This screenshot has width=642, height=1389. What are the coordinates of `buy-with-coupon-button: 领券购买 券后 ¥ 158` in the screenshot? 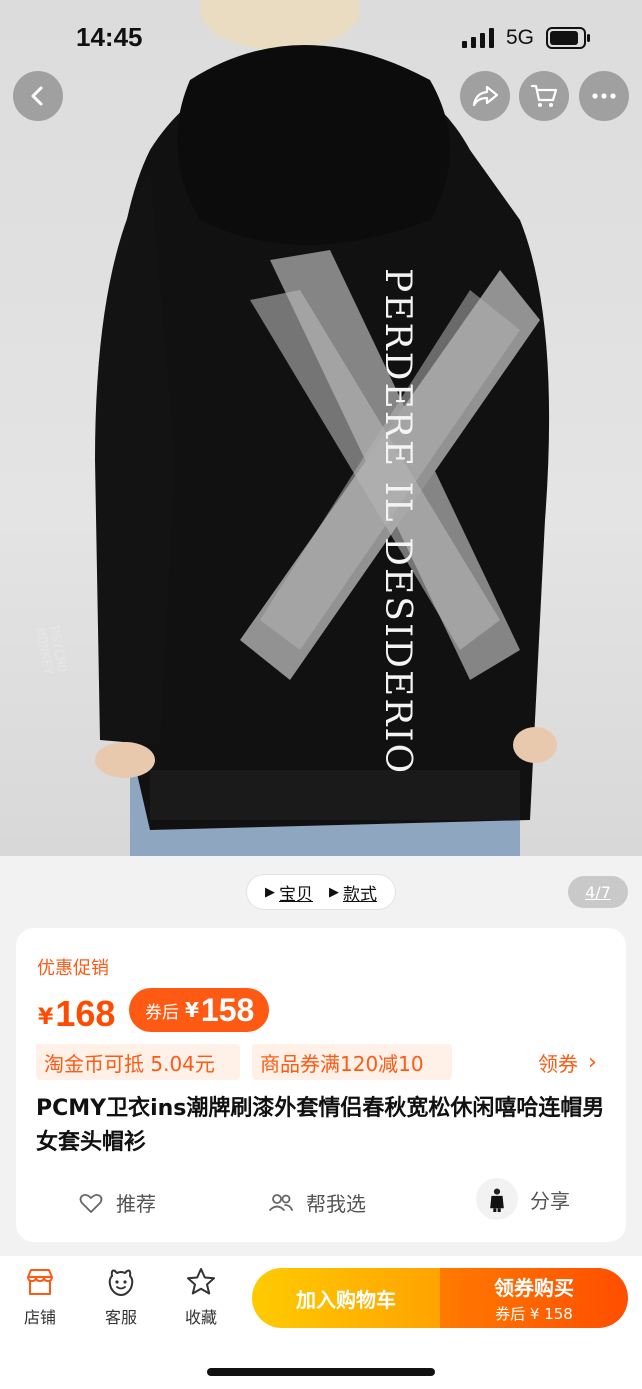 It's located at (534, 1298).